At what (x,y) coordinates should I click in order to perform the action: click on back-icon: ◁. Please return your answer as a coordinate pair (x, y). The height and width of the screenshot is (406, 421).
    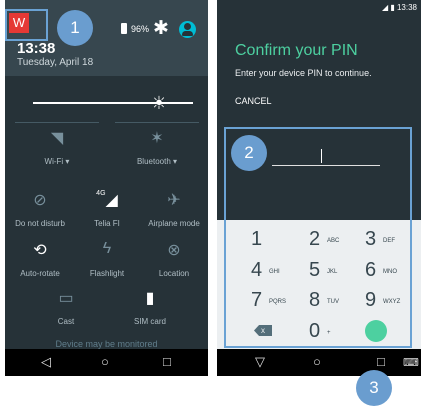
    Looking at the image, I should click on (46, 362).